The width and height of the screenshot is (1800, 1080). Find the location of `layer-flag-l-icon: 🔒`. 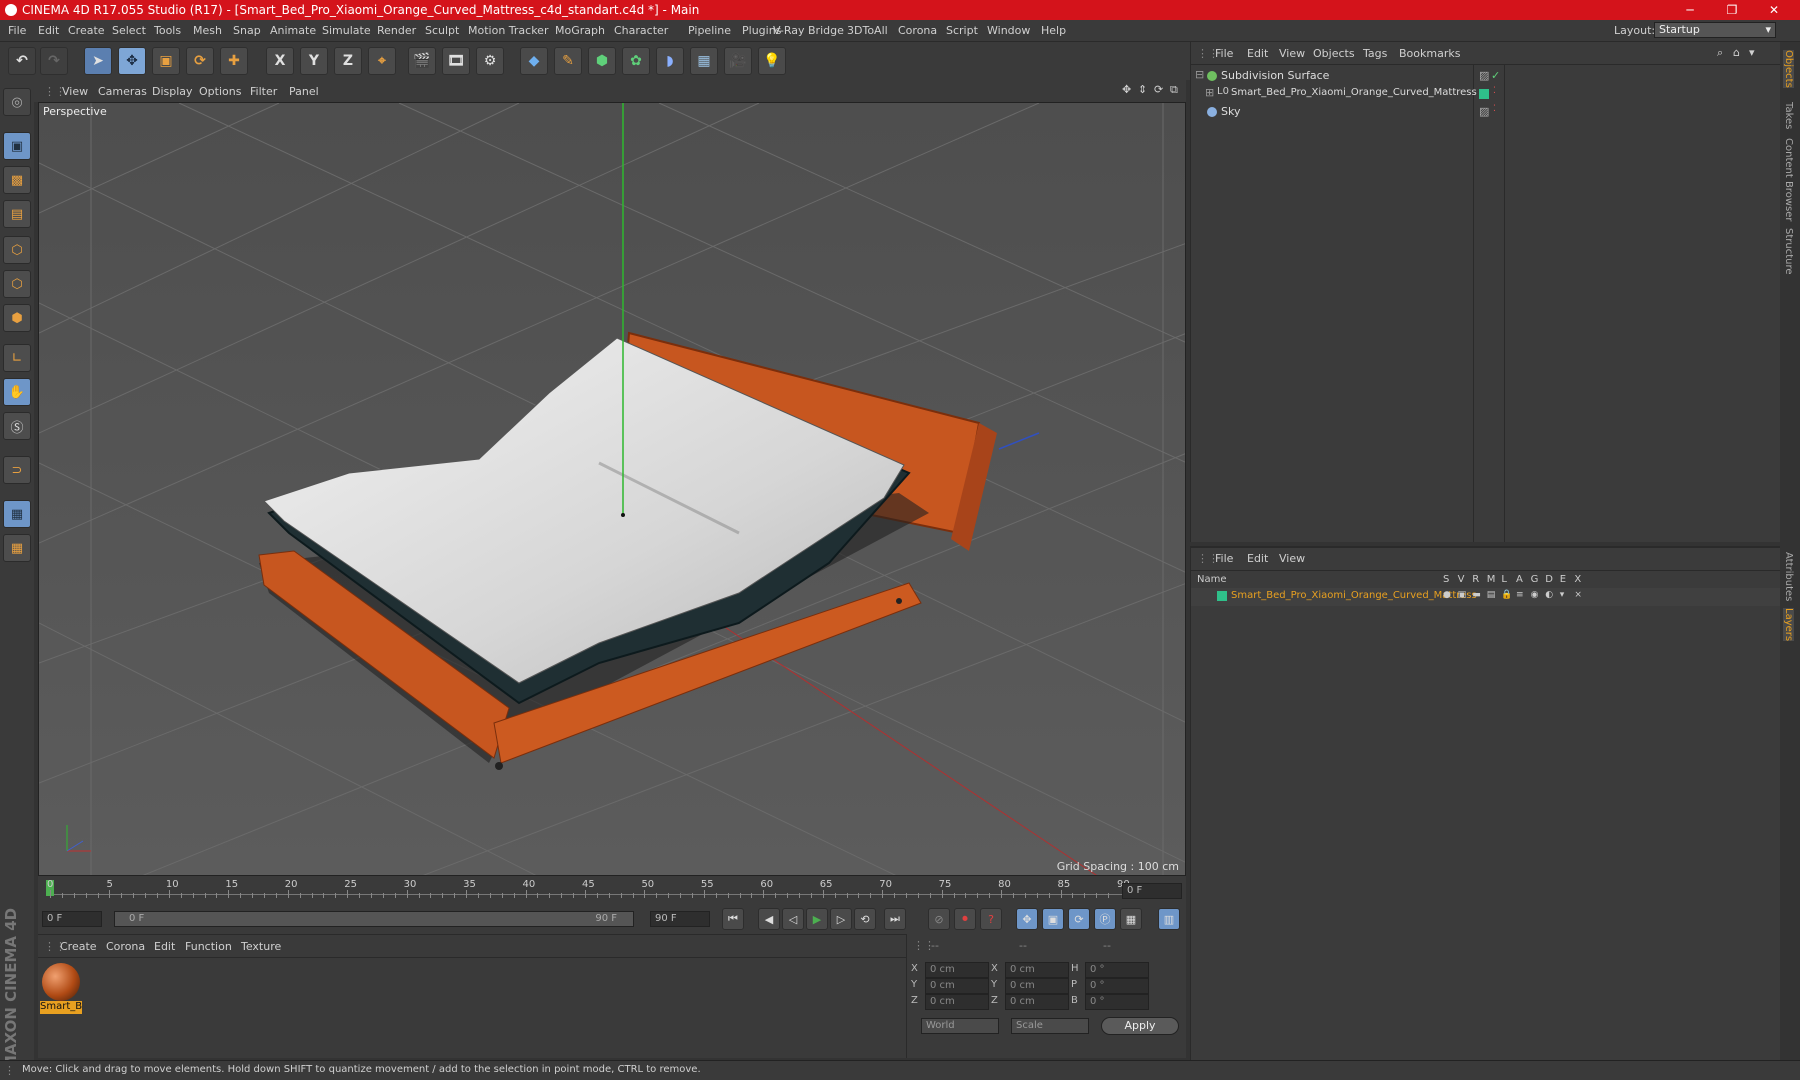

layer-flag-l-icon: 🔒 is located at coordinates (1506, 595).